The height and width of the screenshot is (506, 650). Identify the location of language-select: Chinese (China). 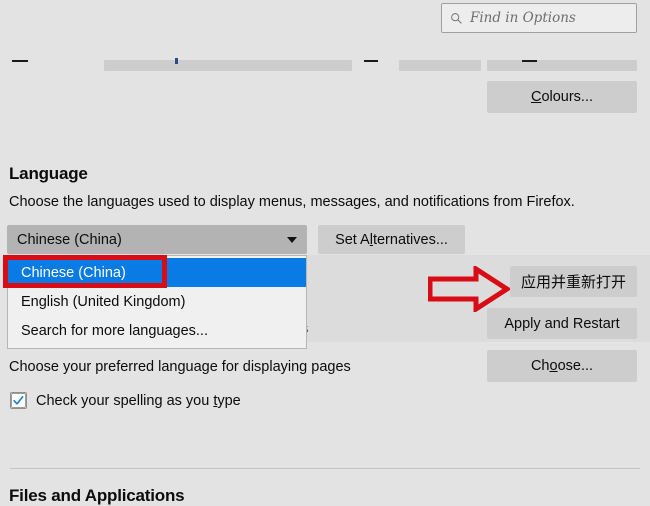
(157, 239).